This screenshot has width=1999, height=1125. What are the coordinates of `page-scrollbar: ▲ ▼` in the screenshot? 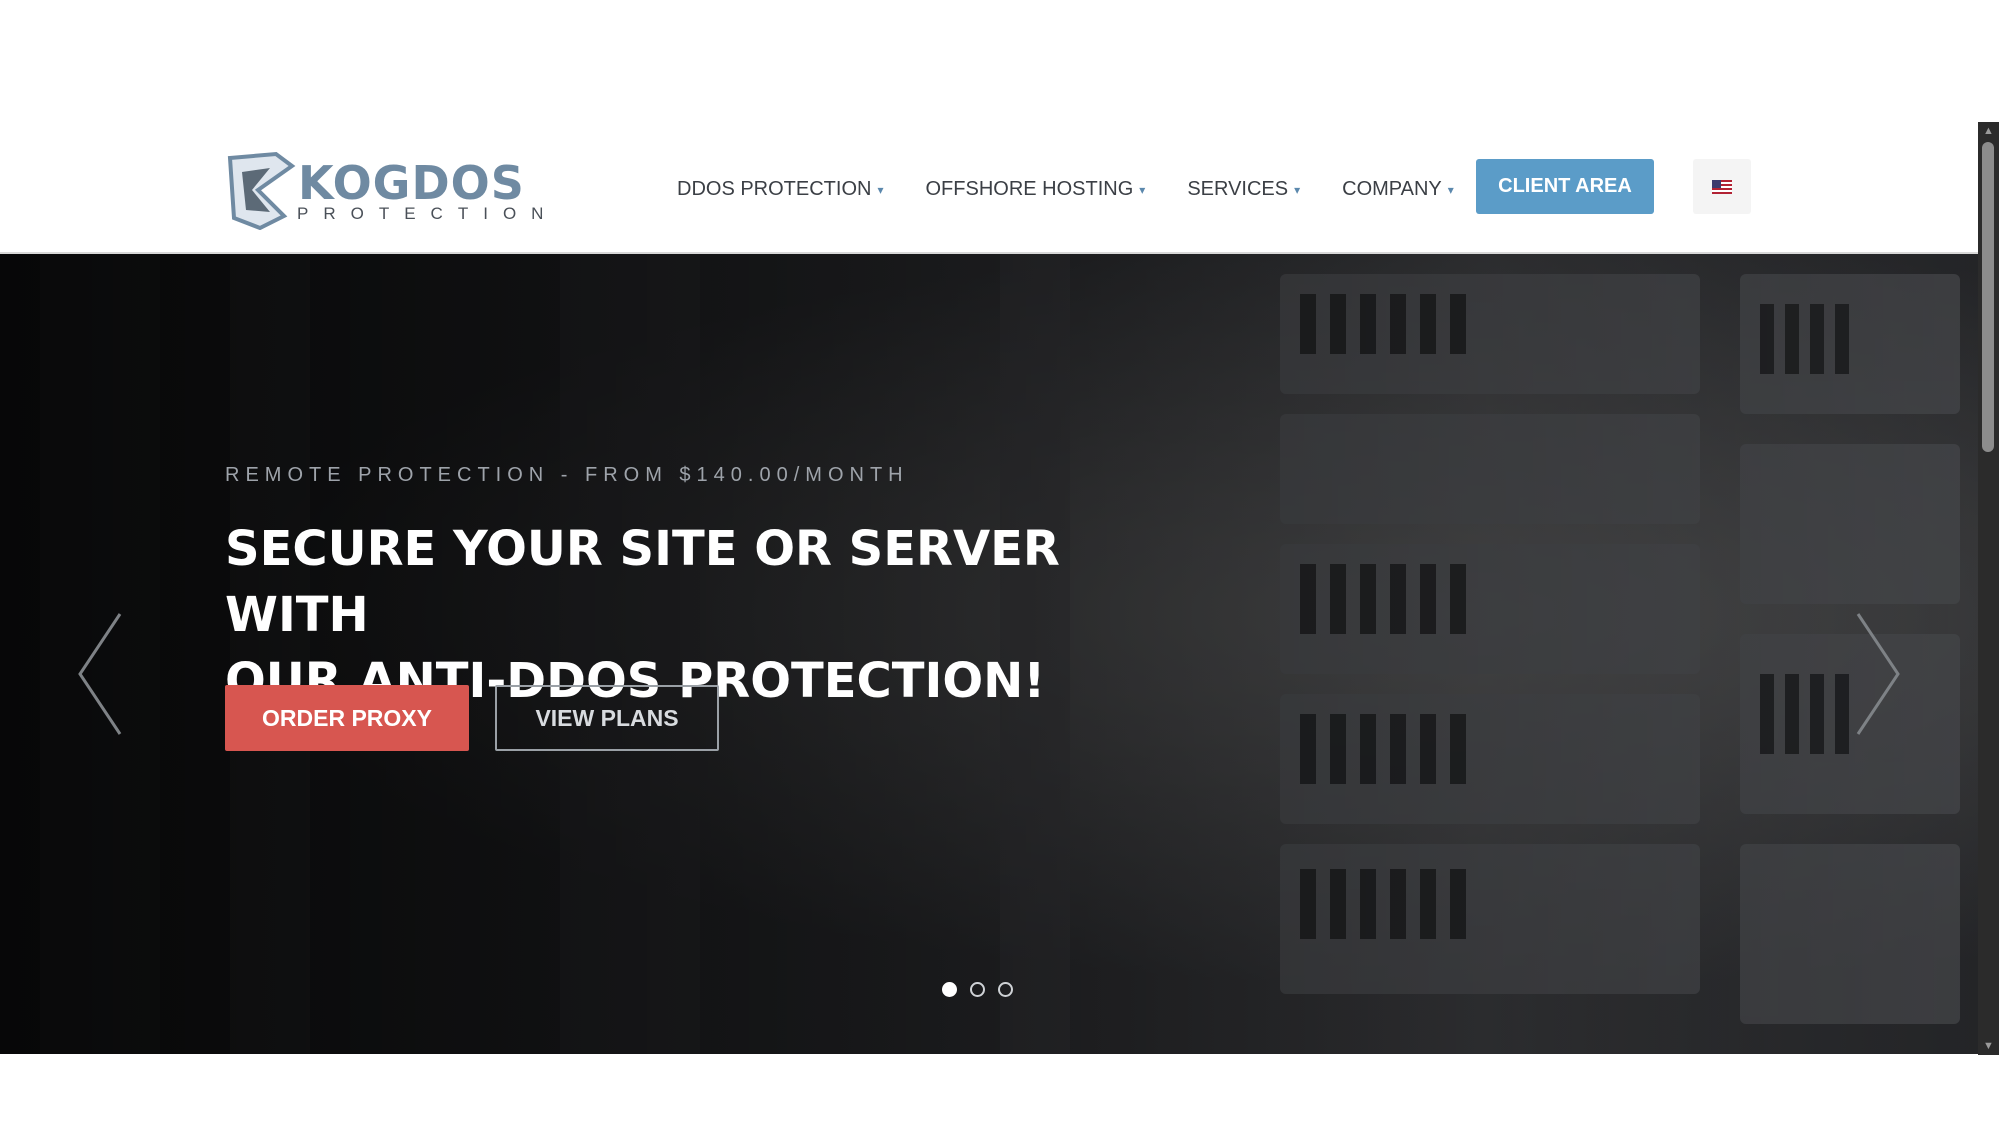 It's located at (1988, 588).